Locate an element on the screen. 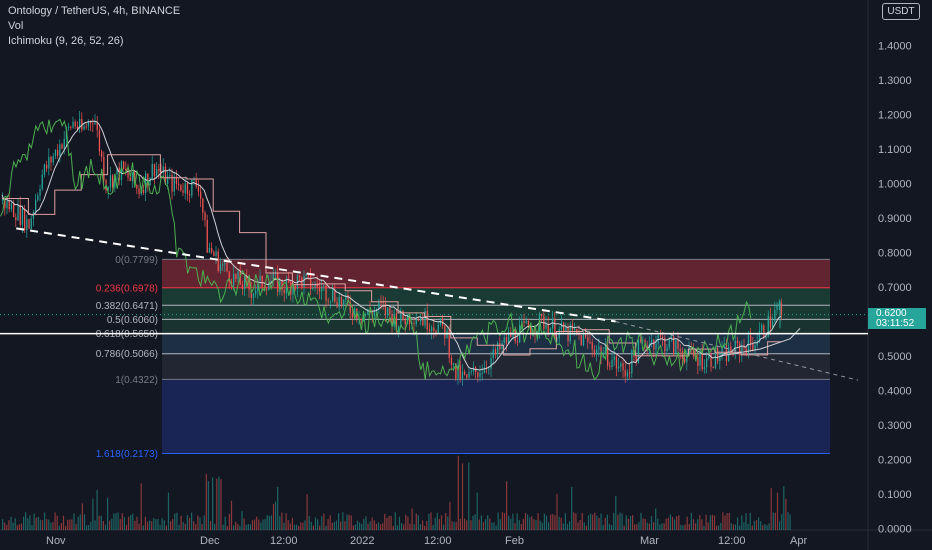 The image size is (932, 550). price-tick-label: 0.3000 is located at coordinates (895, 426).